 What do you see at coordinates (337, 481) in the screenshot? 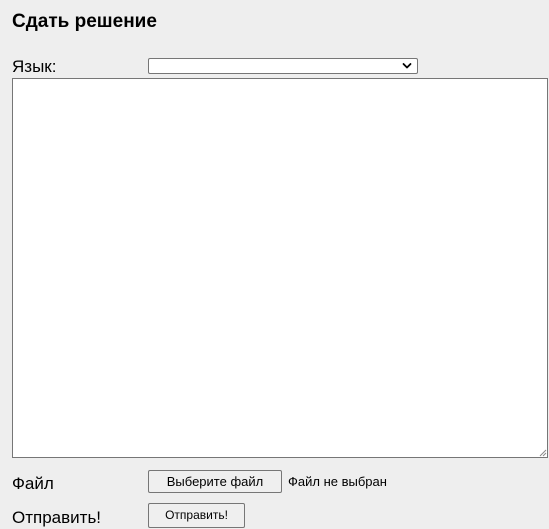
I see `file-status-text: Файл не выбран` at bounding box center [337, 481].